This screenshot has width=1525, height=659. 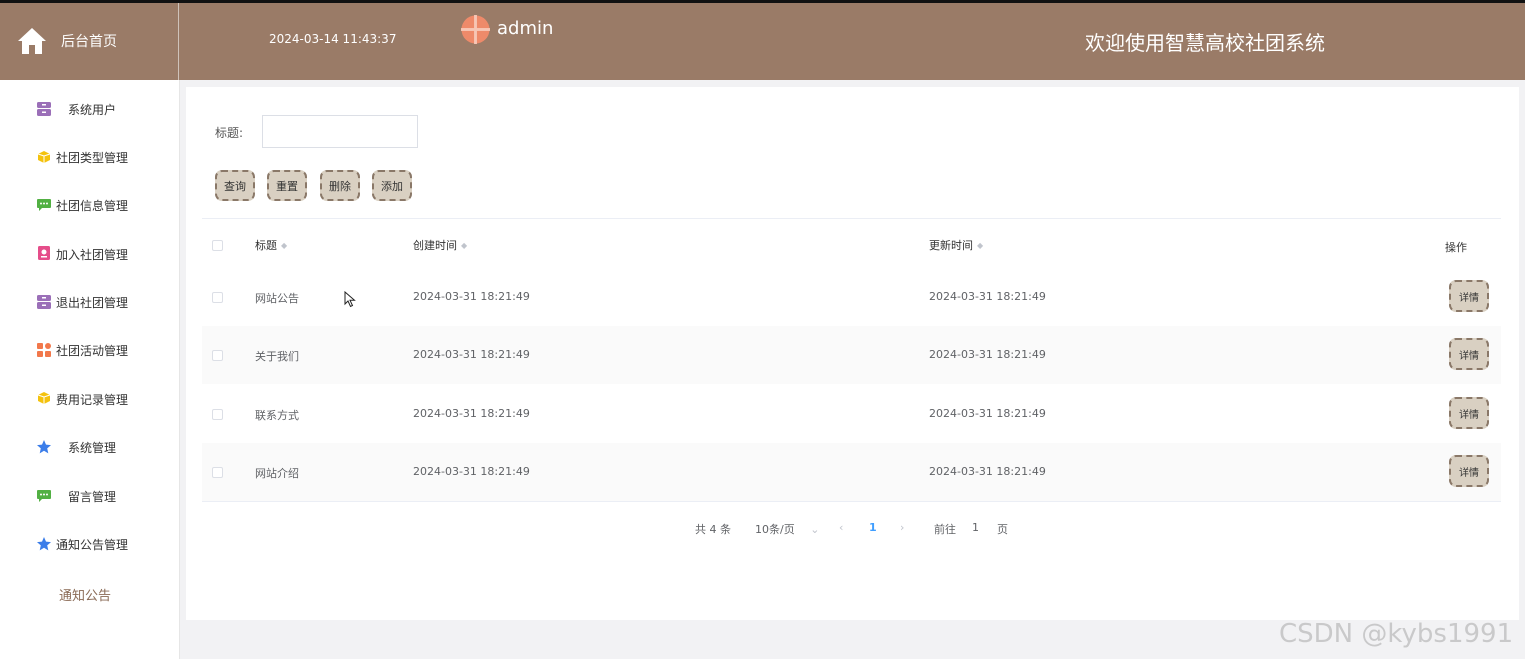 I want to click on sidebar-item-label: 社团类型管理, so click(x=92, y=158).